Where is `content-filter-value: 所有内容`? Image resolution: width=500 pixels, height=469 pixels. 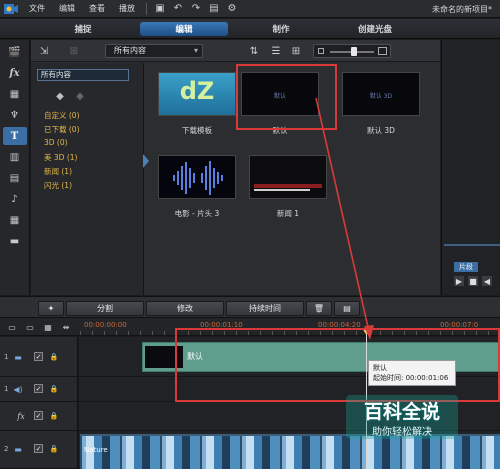
content-filter-value: 所有内容 is located at coordinates (130, 50).